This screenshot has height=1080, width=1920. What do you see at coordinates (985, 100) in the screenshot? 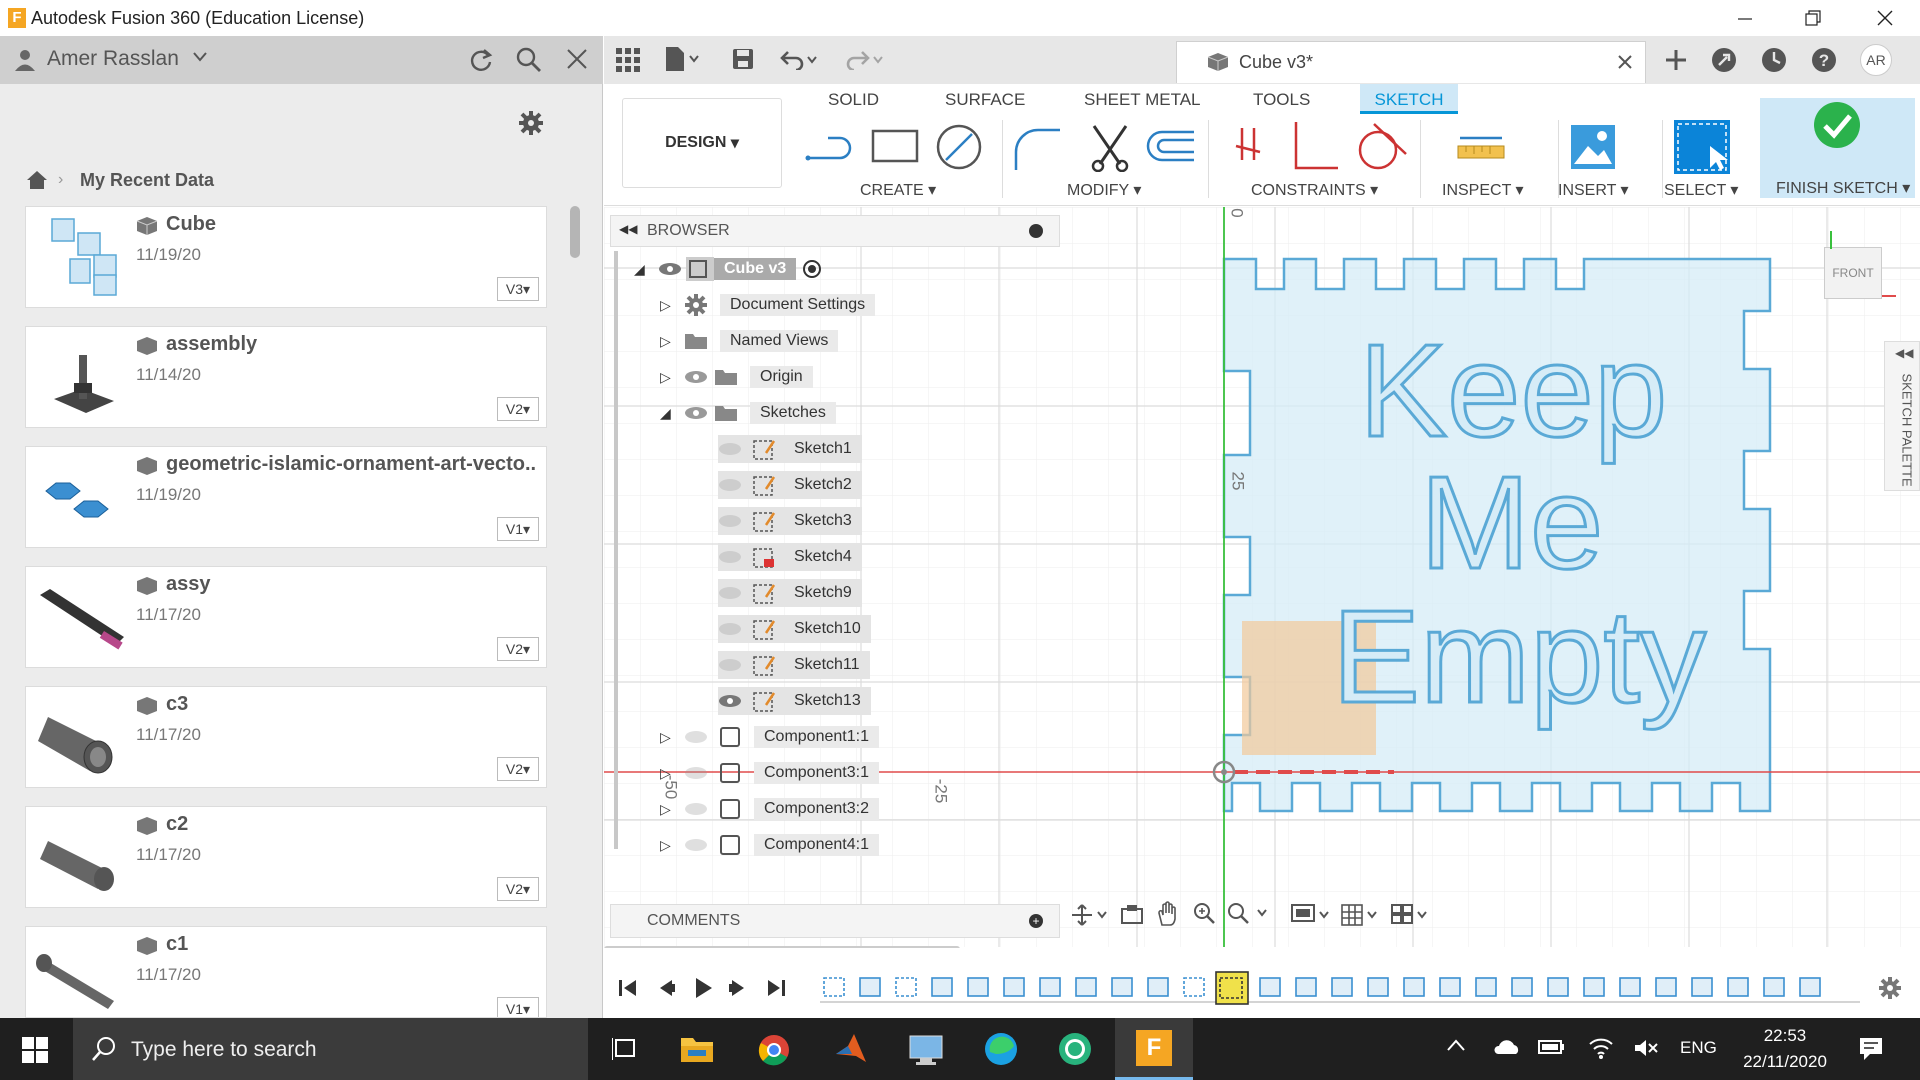
I see `tab-surface: SURFACE` at bounding box center [985, 100].